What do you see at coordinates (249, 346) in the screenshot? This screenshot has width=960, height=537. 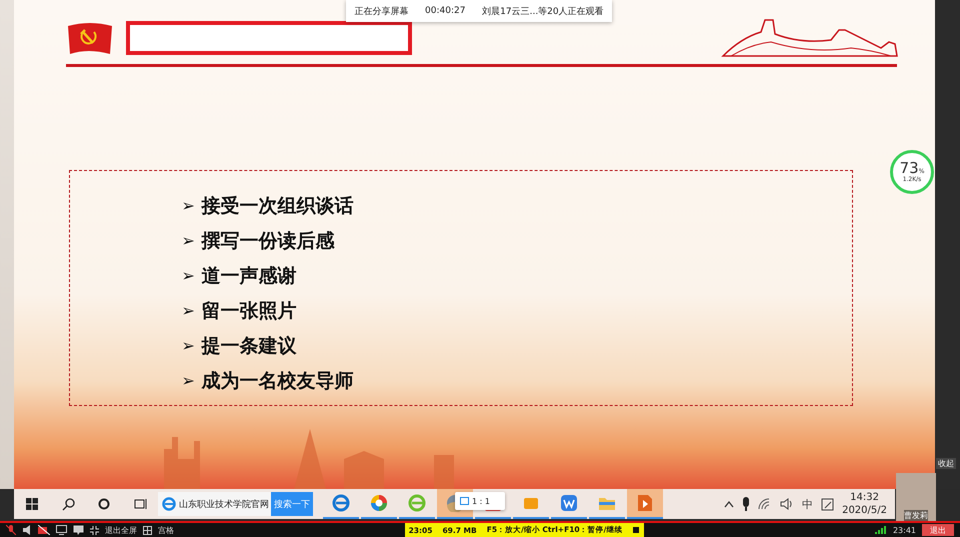 I see `list-item-text: 提一条建议` at bounding box center [249, 346].